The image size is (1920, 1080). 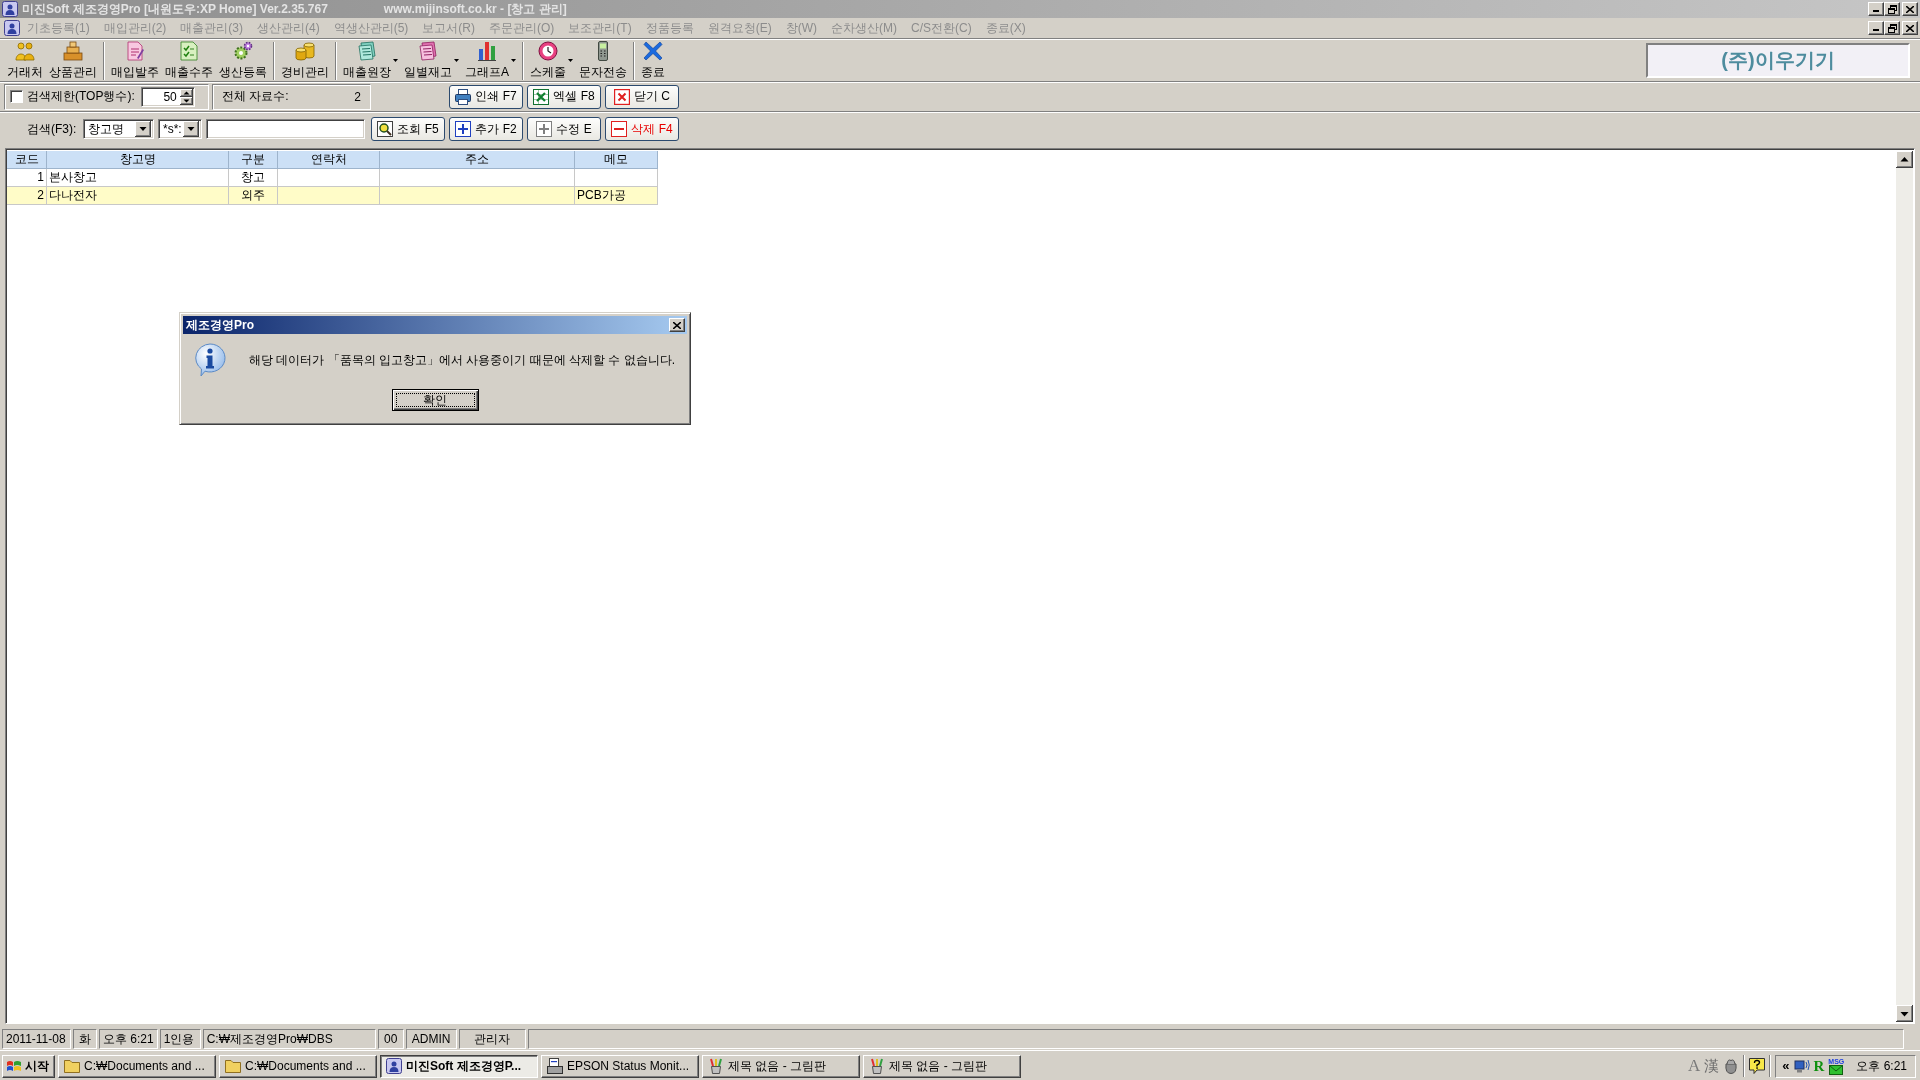 I want to click on record-count-label: 전체 자료수:, so click(x=255, y=96).